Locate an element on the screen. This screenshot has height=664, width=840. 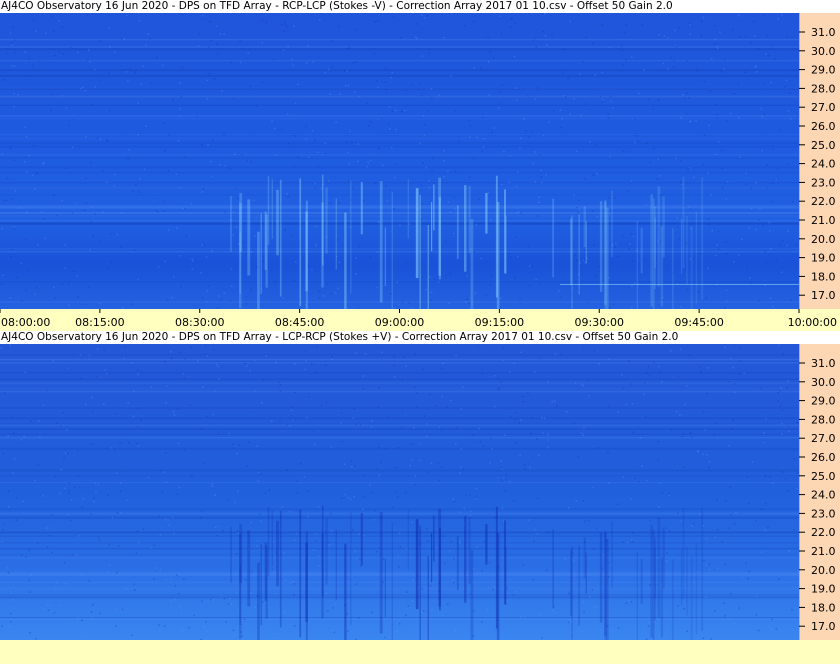
y-tick-label: 23.0 is located at coordinates (823, 513).